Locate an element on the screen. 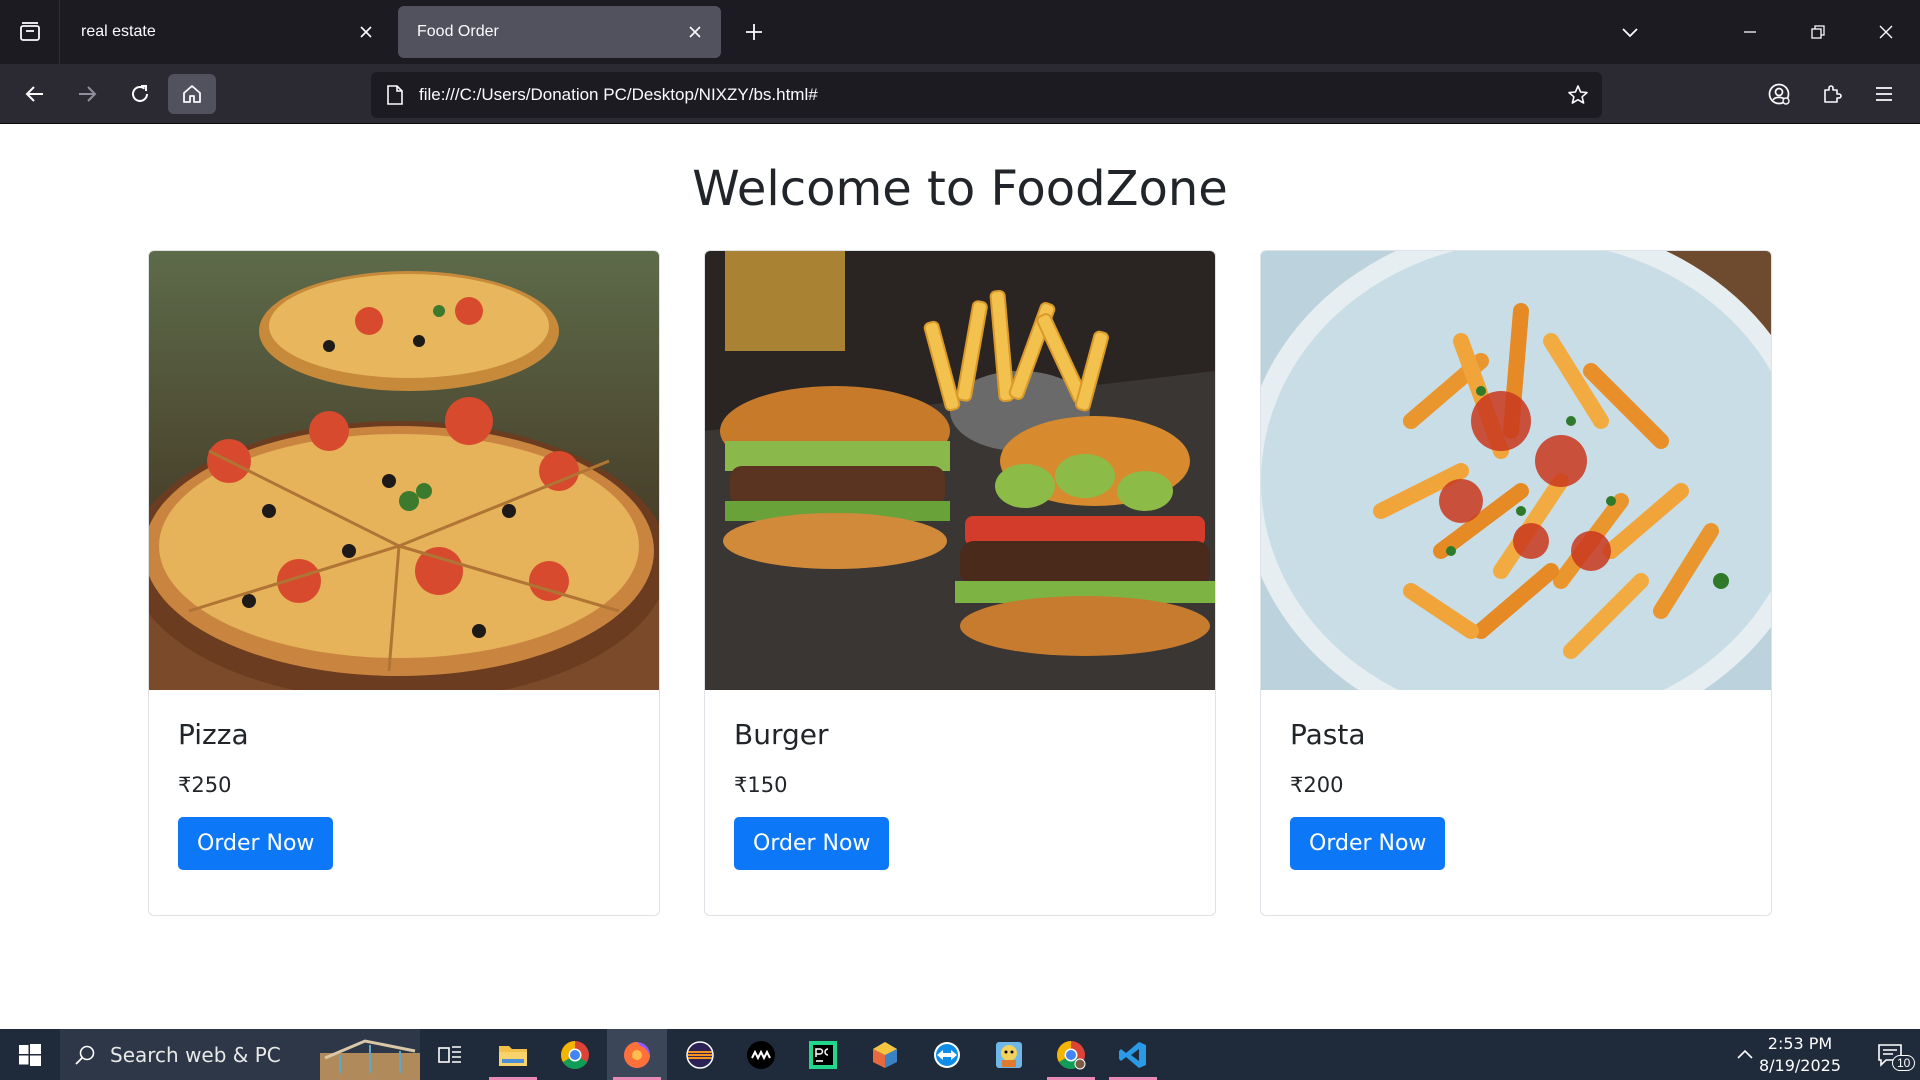  tab-label: Food Order is located at coordinates (458, 31).